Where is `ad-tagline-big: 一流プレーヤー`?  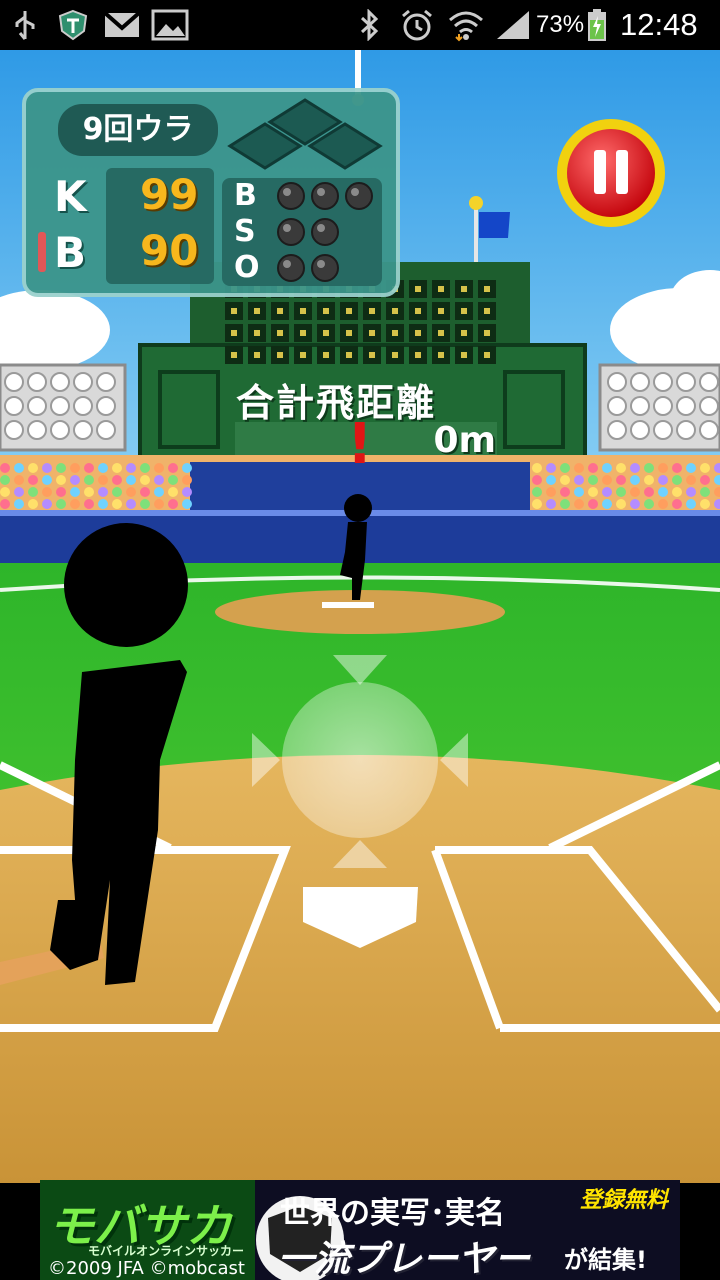 ad-tagline-big: 一流プレーヤー is located at coordinates (404, 1259).